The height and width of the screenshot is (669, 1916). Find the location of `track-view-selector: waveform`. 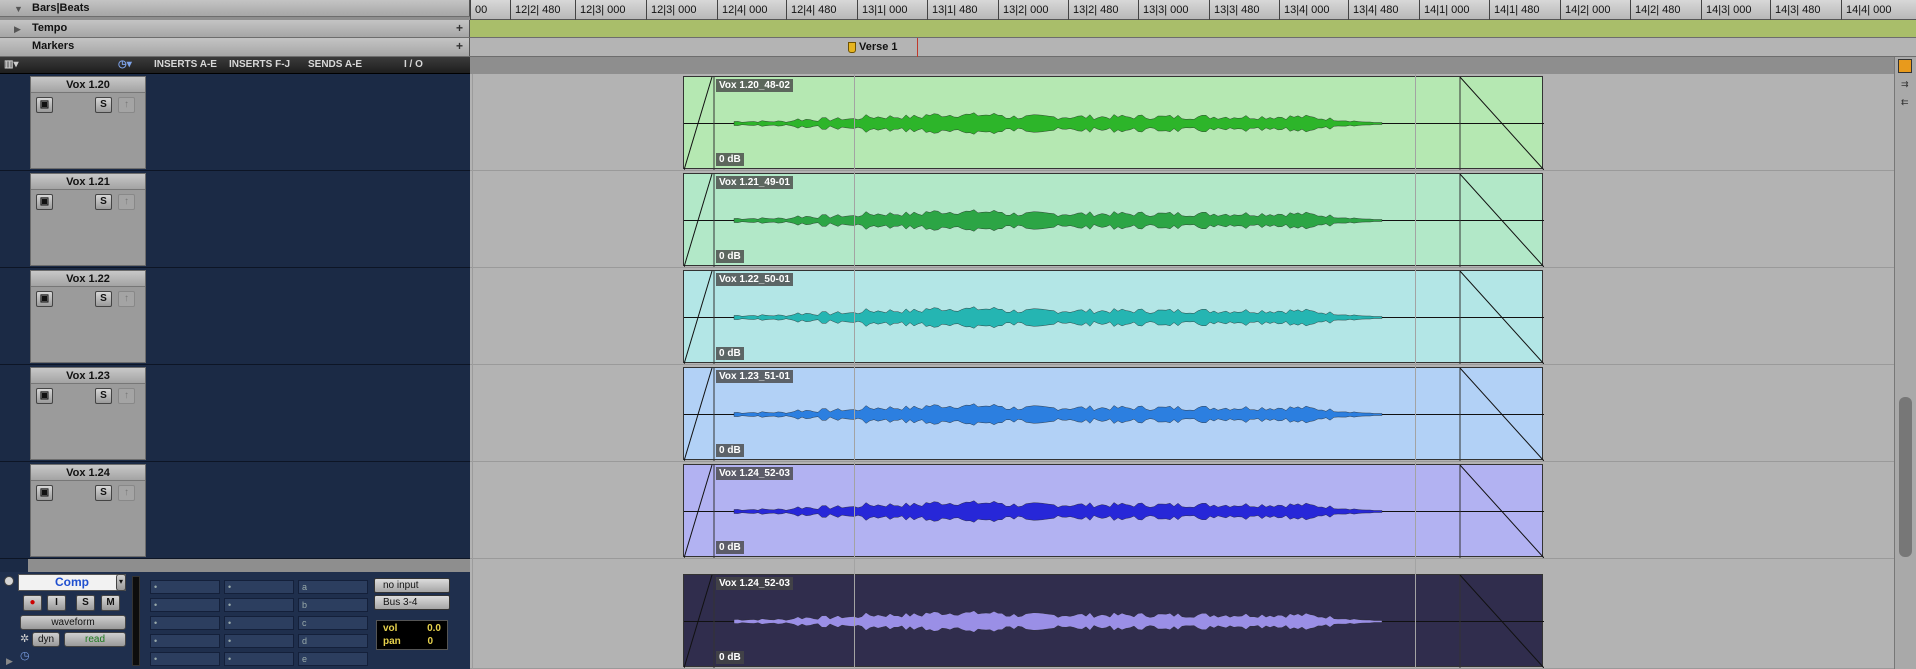

track-view-selector: waveform is located at coordinates (73, 622).